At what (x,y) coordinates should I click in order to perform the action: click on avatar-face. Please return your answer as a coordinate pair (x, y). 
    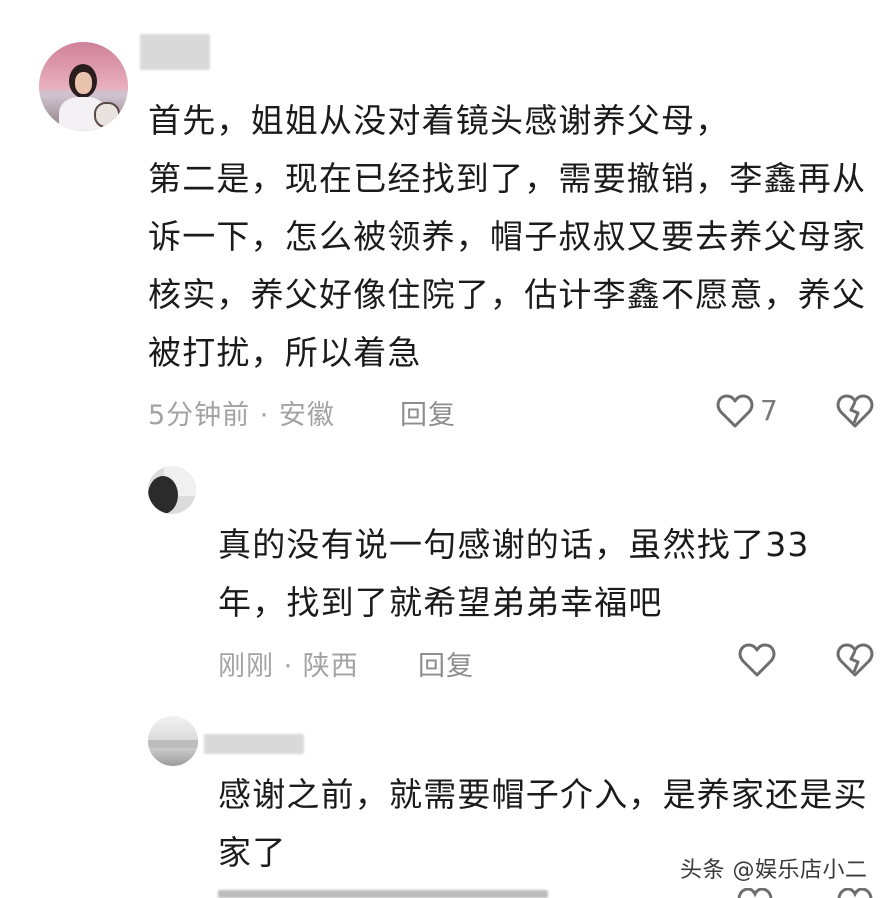
    Looking at the image, I should click on (83, 83).